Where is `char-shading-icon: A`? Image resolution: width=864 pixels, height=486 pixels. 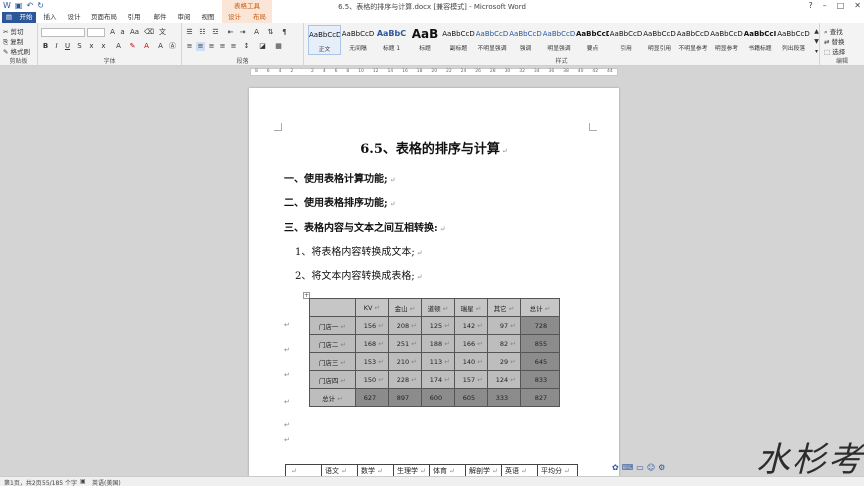 char-shading-icon: A is located at coordinates (160, 46).